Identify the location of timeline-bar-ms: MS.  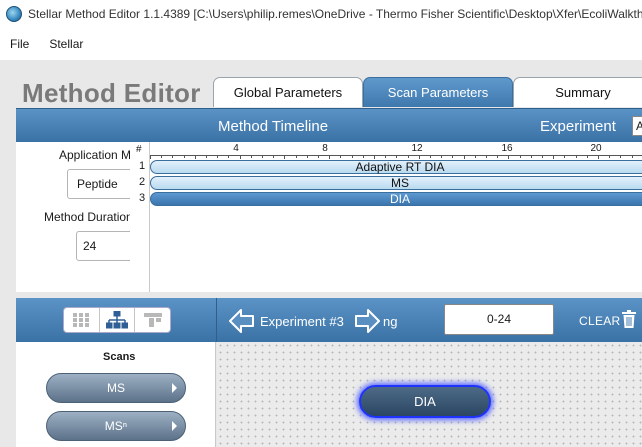
(396, 183).